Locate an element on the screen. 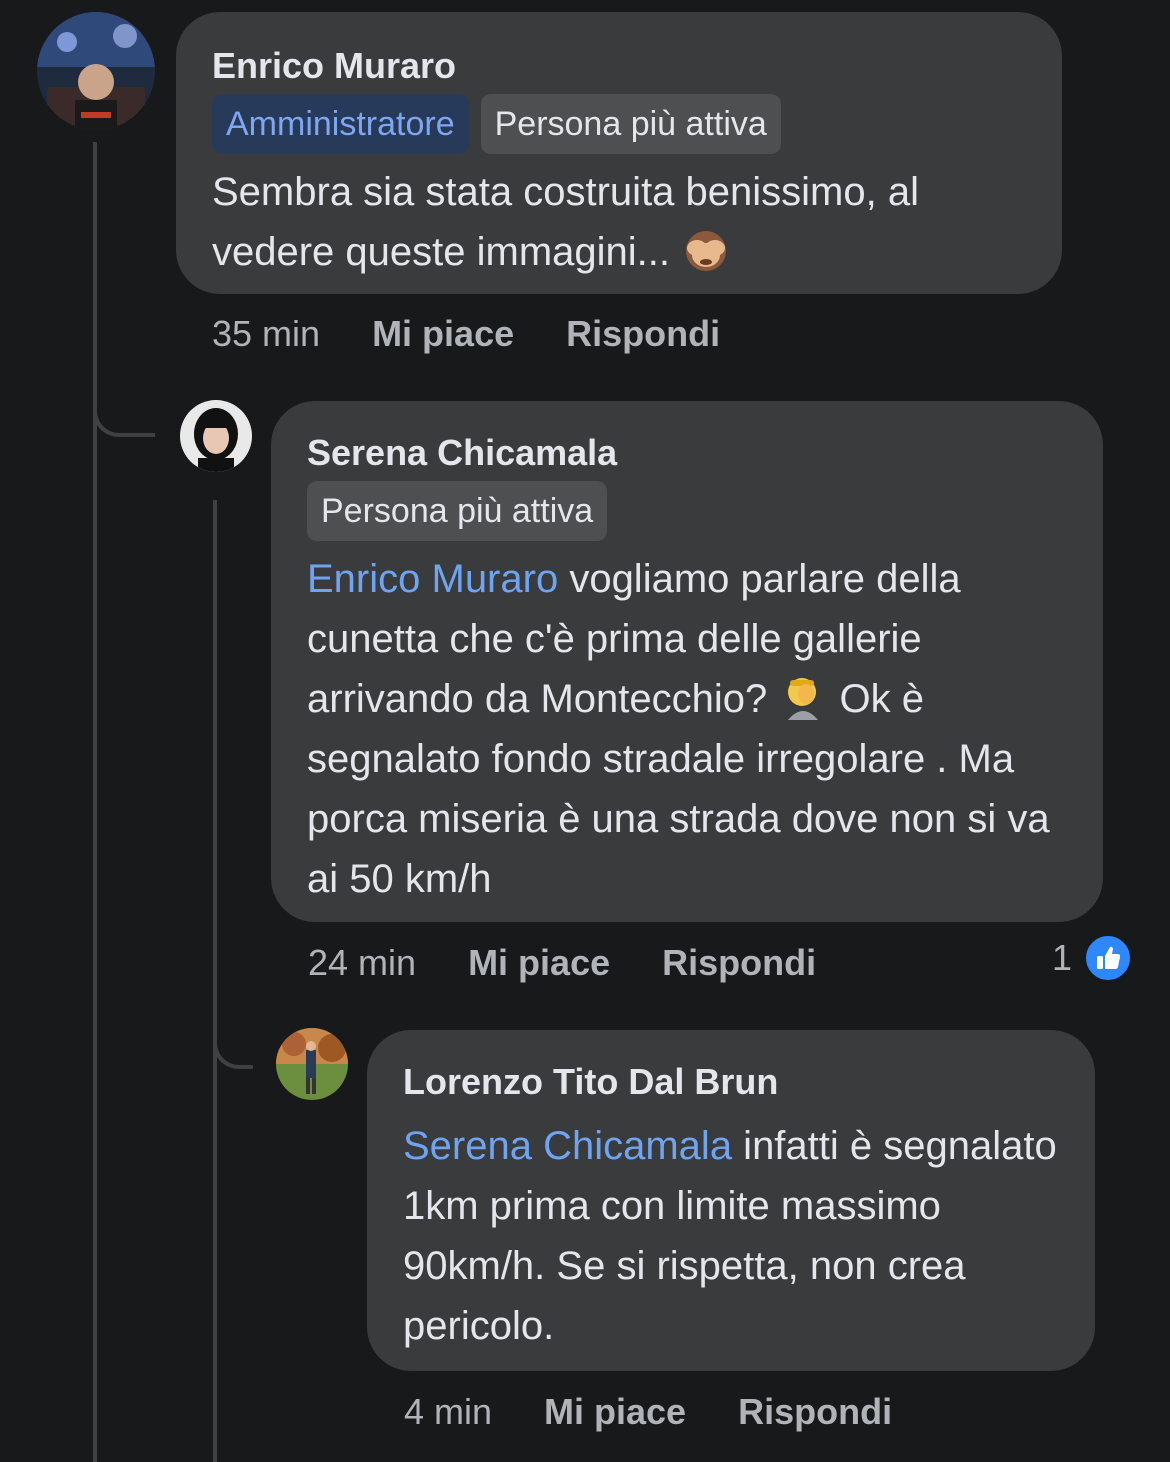  comment-author: Lorenzo Tito Dal Brun is located at coordinates (731, 1082).